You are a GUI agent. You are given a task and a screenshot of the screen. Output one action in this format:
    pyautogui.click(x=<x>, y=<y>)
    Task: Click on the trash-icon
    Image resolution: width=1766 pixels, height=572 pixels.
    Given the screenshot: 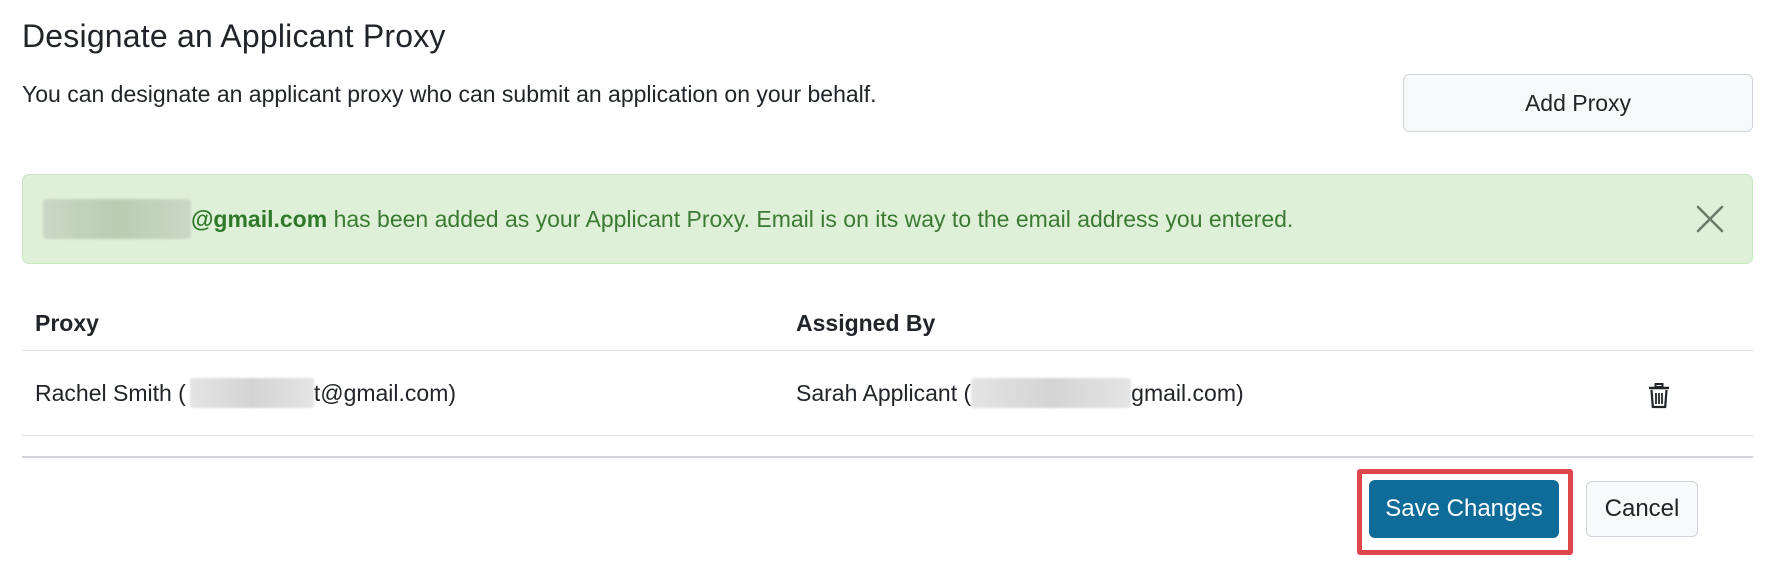 What is the action you would take?
    pyautogui.click(x=1659, y=396)
    